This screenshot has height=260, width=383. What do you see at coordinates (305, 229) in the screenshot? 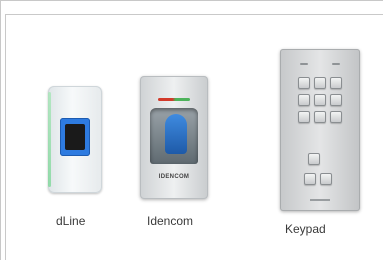
I see `keypad-label: Keypad` at bounding box center [305, 229].